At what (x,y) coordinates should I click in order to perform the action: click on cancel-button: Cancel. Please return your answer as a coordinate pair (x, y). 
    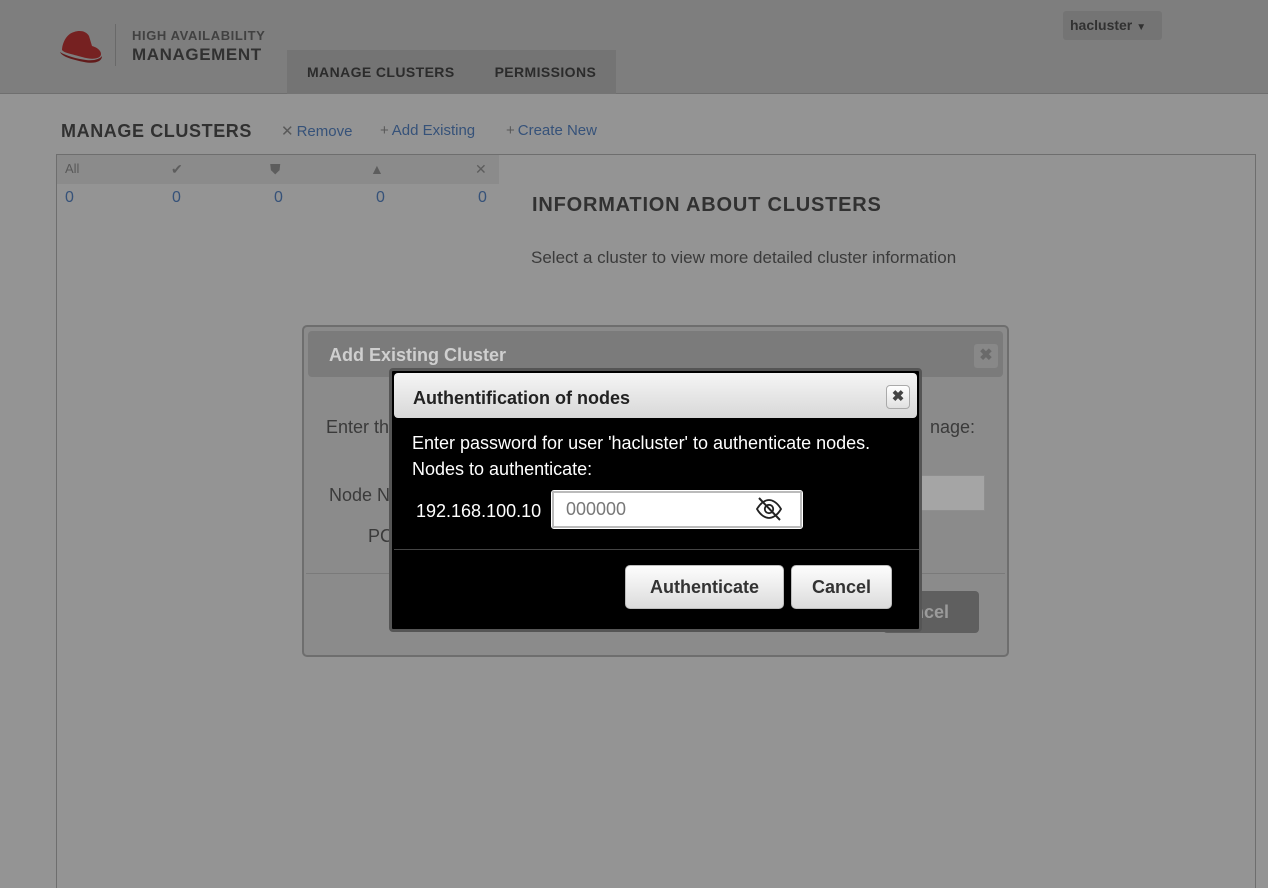
    Looking at the image, I should click on (841, 587).